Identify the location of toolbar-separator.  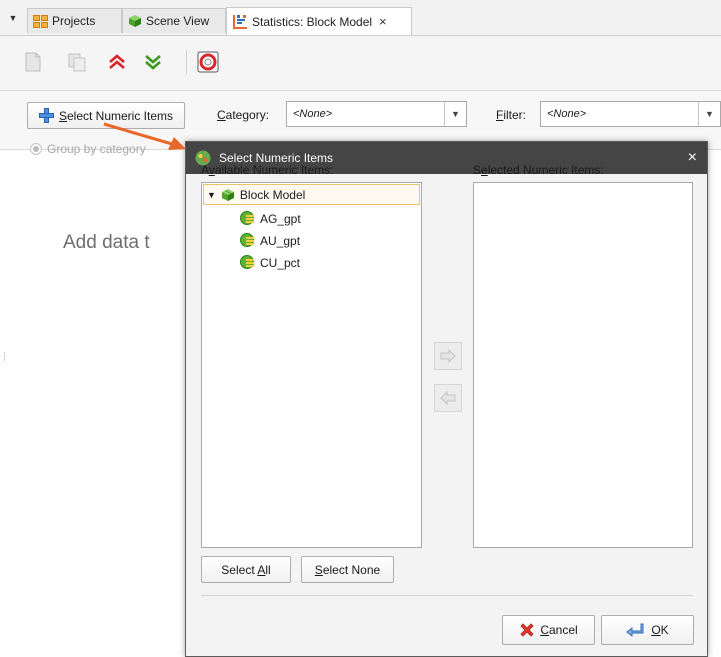
(186, 62).